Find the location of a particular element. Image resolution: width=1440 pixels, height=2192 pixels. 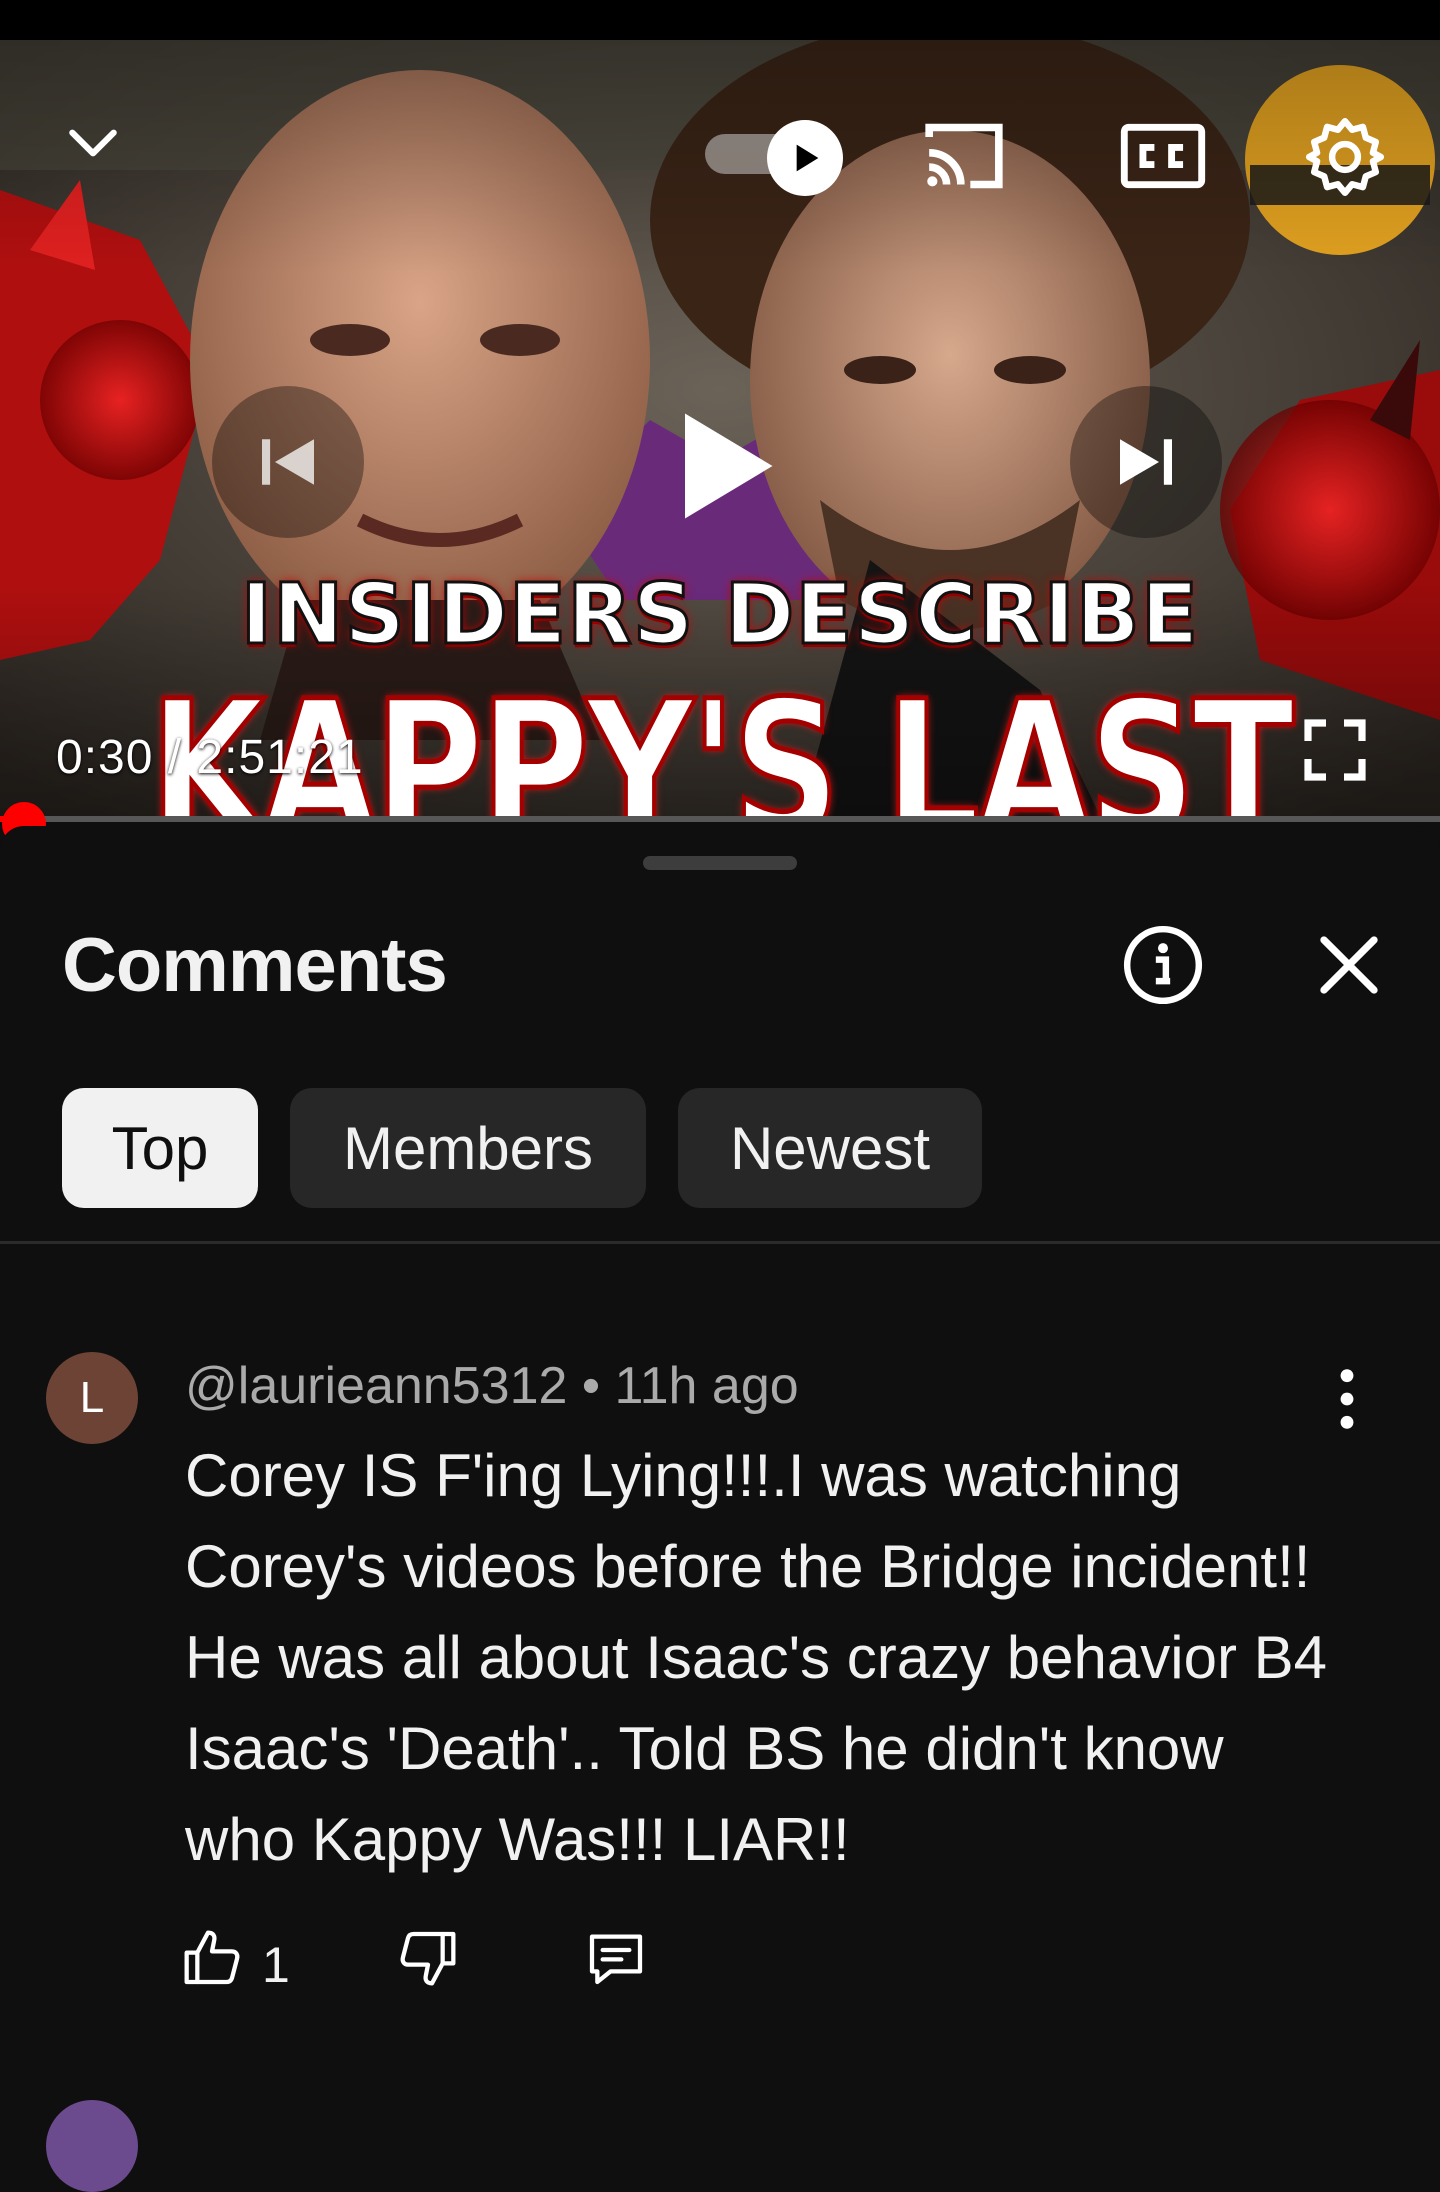

autoplay-knob is located at coordinates (805, 158).